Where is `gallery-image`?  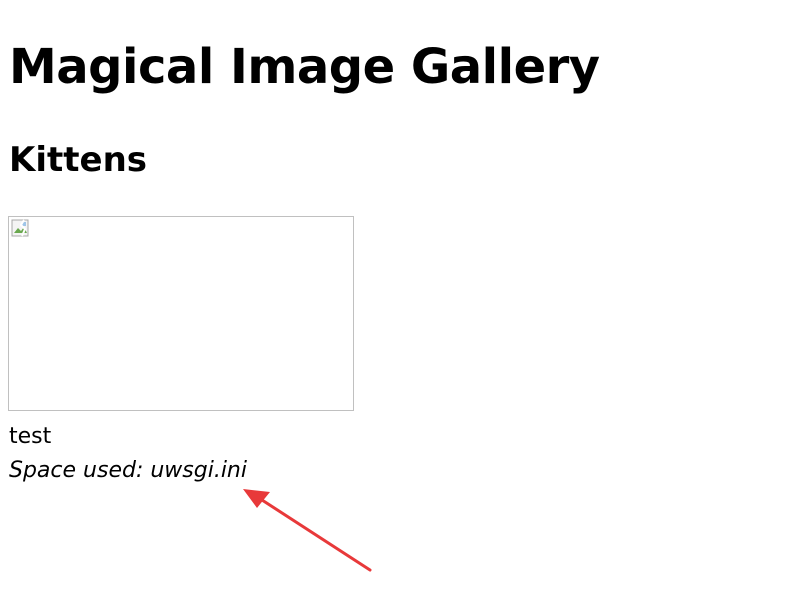
gallery-image is located at coordinates (181, 313).